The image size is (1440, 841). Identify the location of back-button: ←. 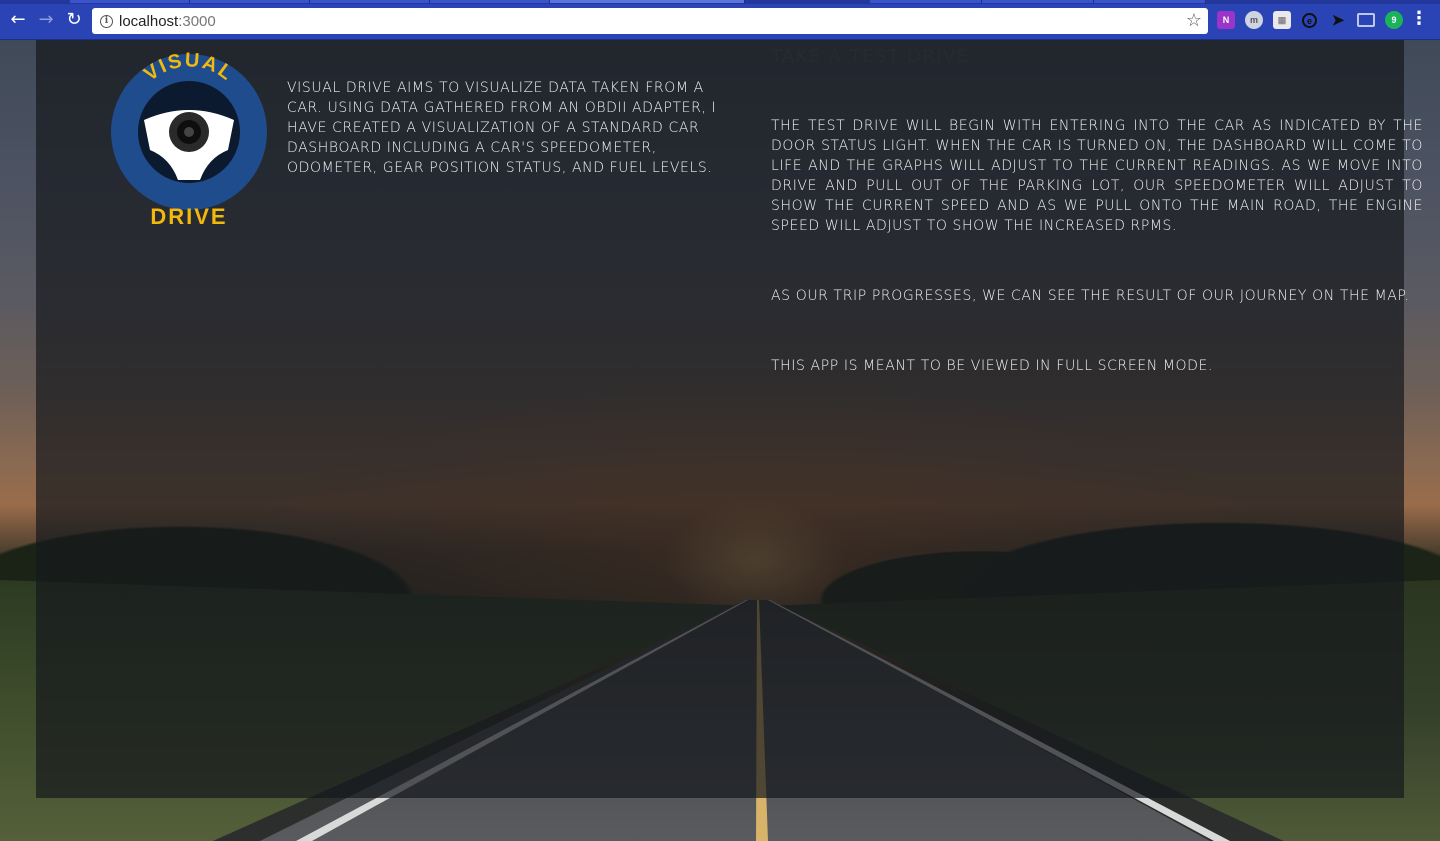
(18, 20).